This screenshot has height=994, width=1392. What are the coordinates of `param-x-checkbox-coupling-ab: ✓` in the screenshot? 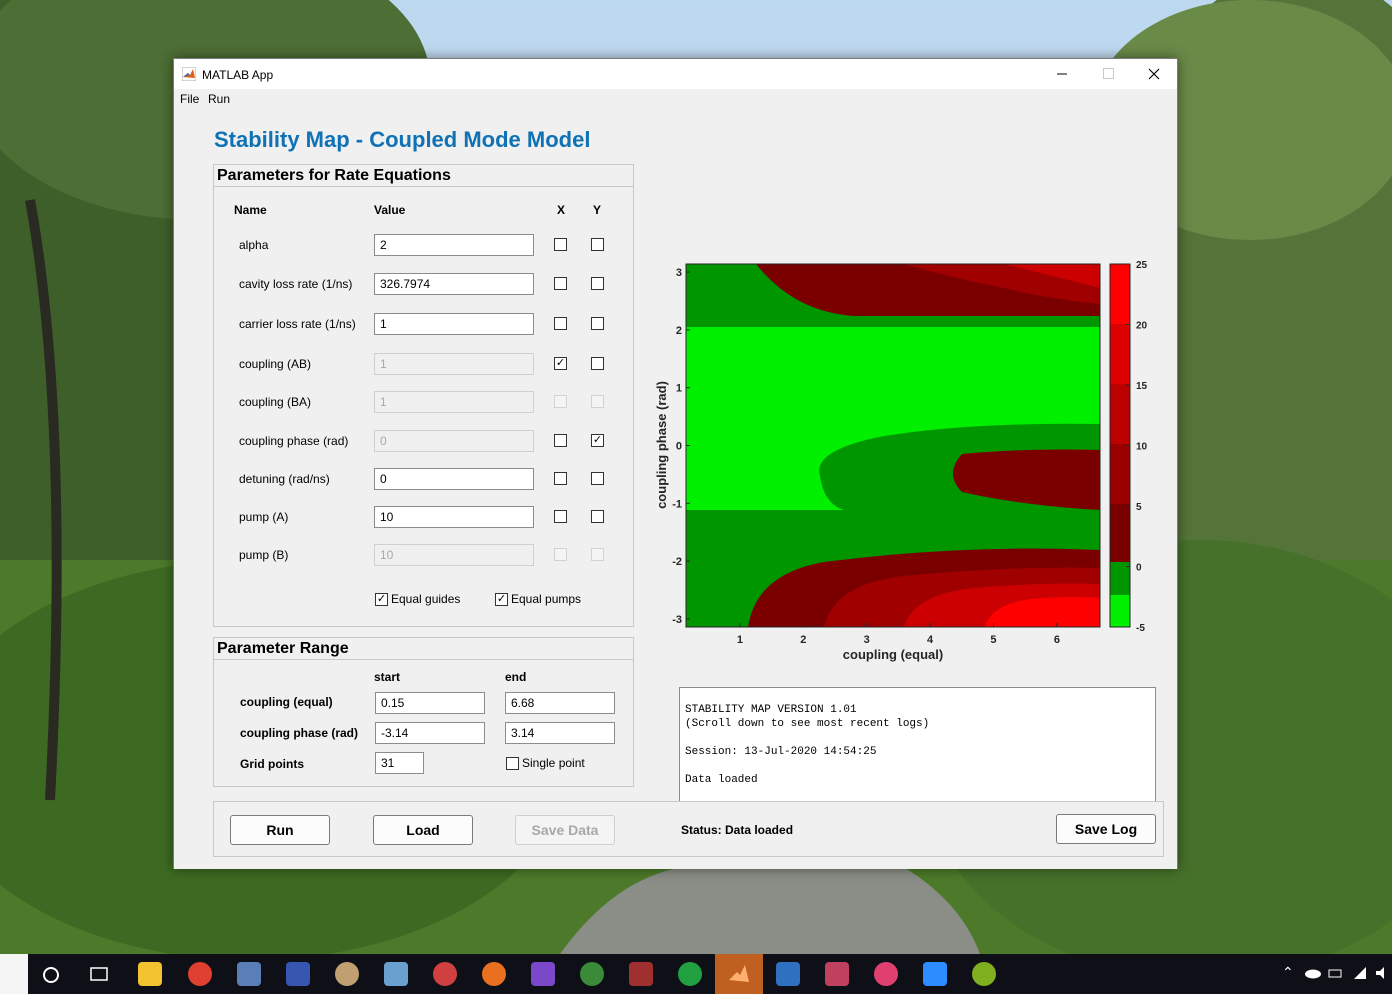 It's located at (560, 363).